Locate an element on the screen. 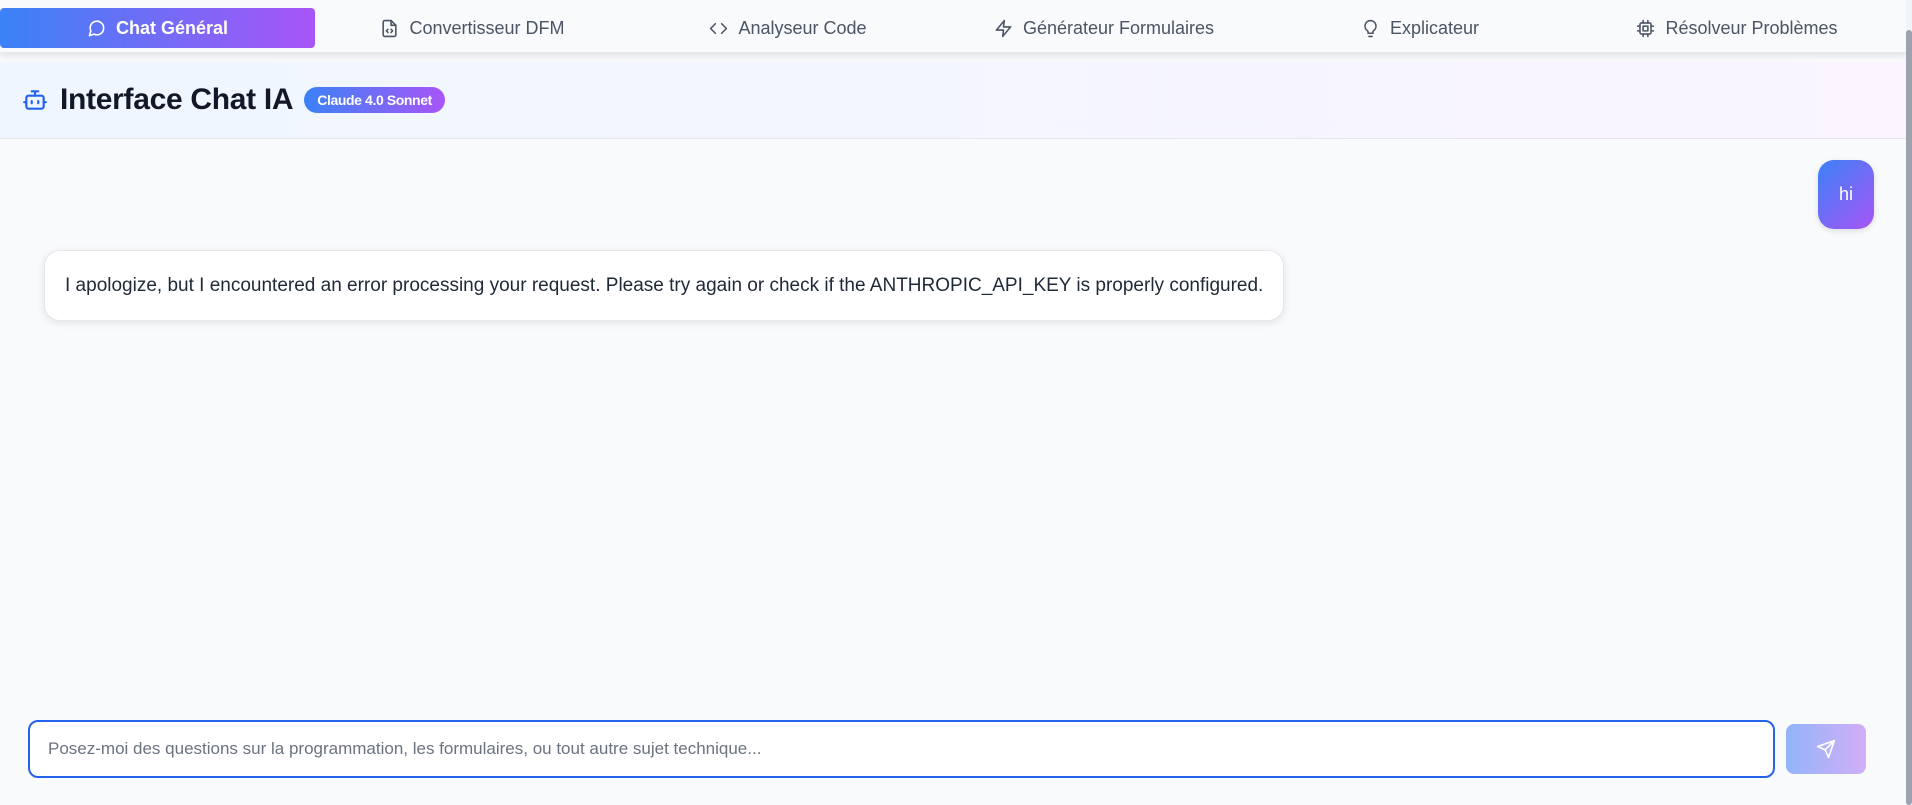  cpu-icon is located at coordinates (1646, 28).